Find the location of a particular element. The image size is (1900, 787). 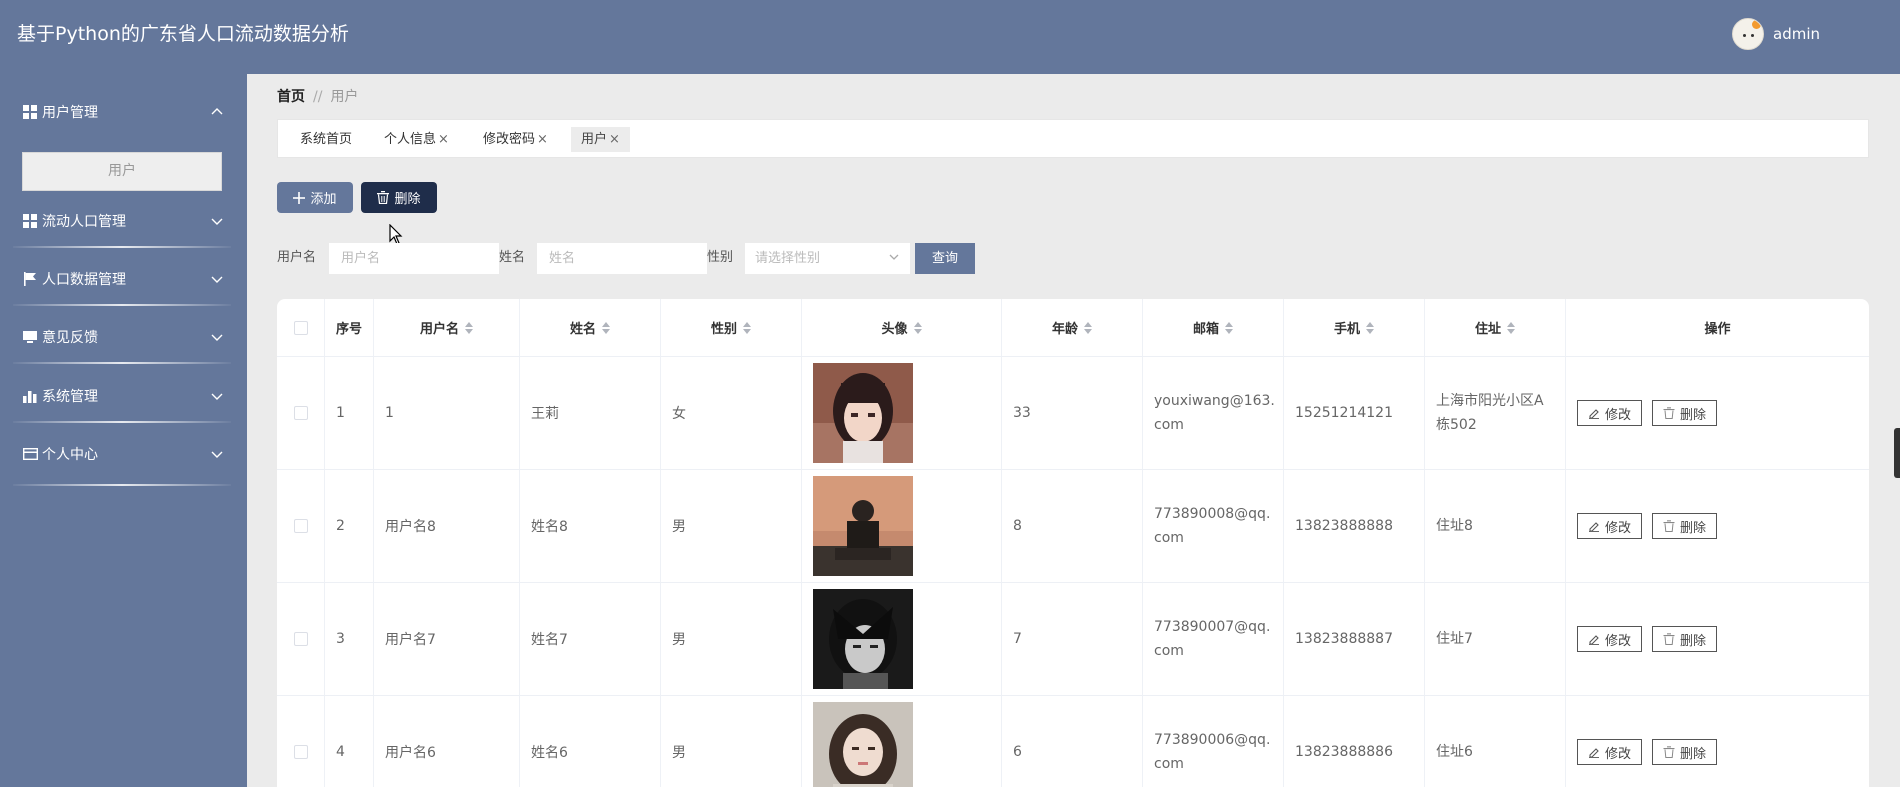

user-menu: admin is located at coordinates (1776, 34).